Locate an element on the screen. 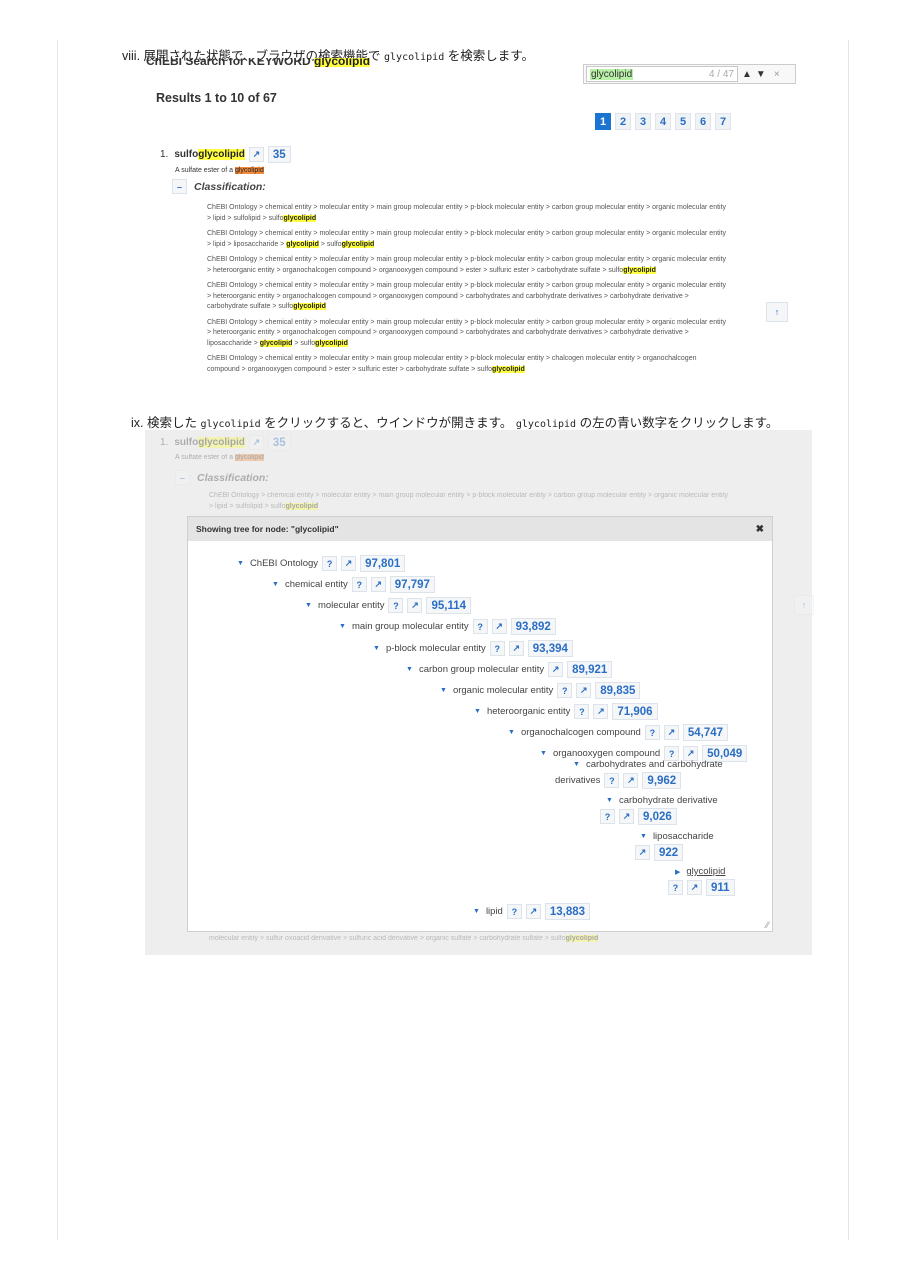 Image resolution: width=904 pixels, height=1280 pixels. descendant-count-button: 89,835 is located at coordinates (618, 690).